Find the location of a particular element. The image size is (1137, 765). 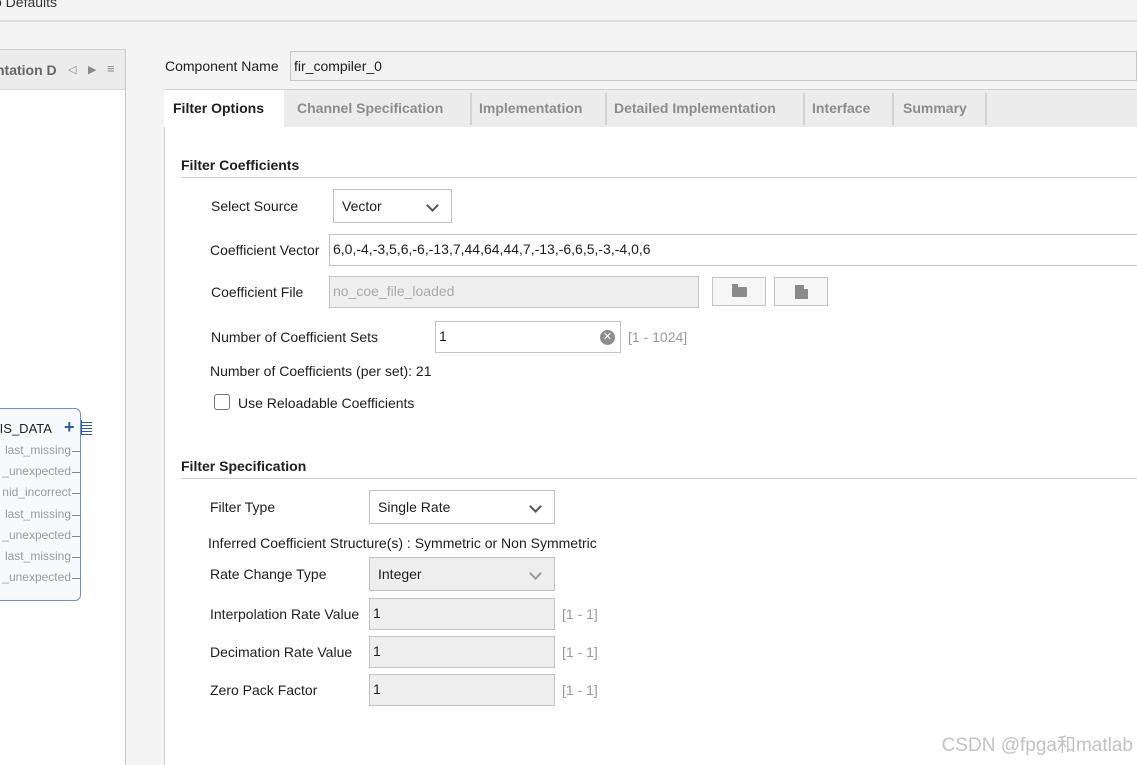

tab-interface: Interface is located at coordinates (841, 108).